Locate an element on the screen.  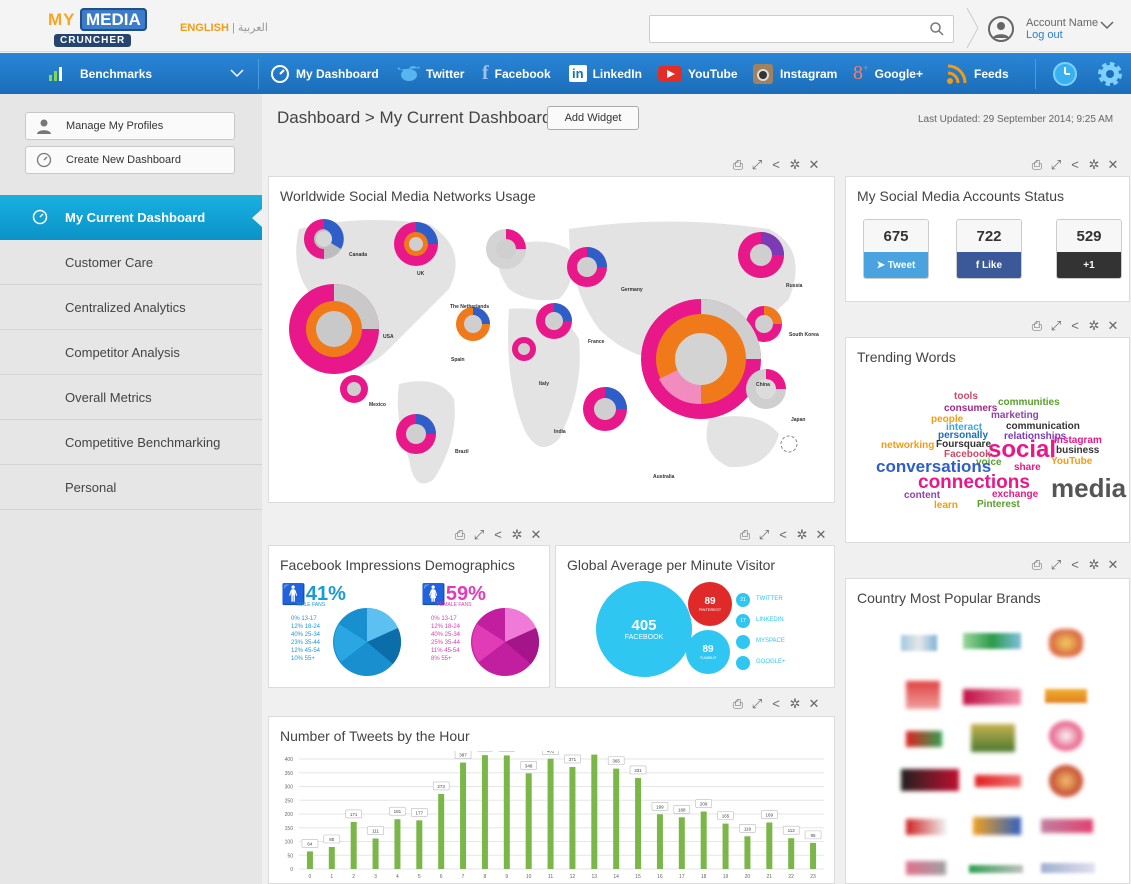
google-plus-status-card: 529 +1 is located at coordinates (1089, 249).